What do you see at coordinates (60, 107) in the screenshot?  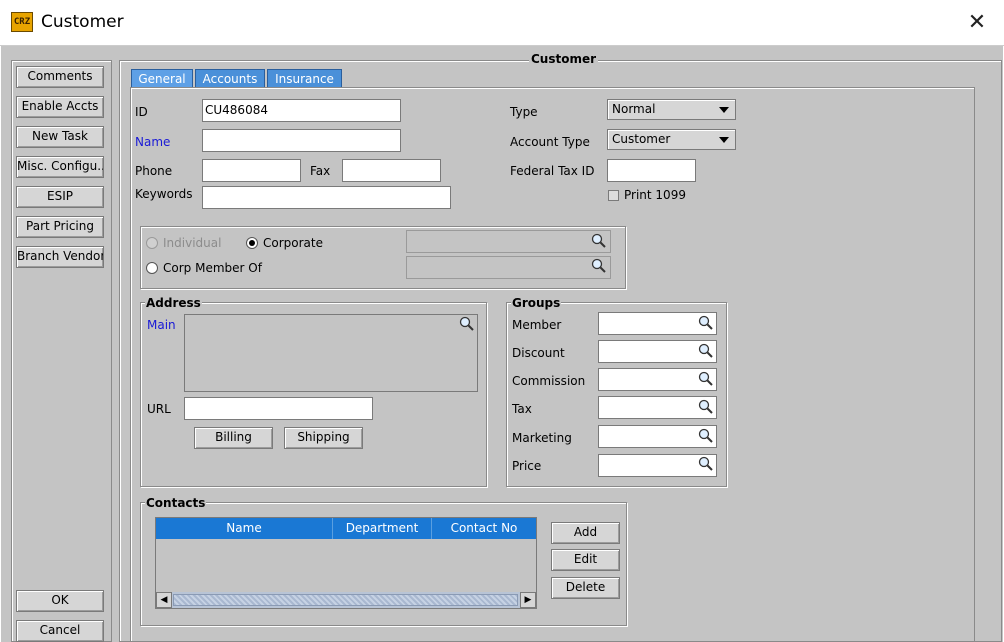 I see `enable-accts-button: Enable Accts` at bounding box center [60, 107].